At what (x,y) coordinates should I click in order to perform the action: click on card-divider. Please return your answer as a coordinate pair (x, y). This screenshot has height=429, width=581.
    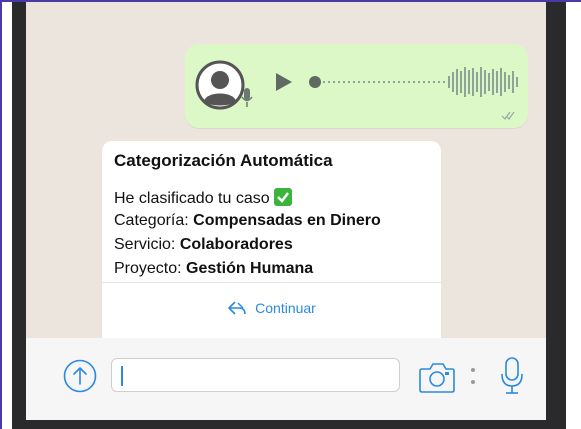
    Looking at the image, I should click on (271, 282).